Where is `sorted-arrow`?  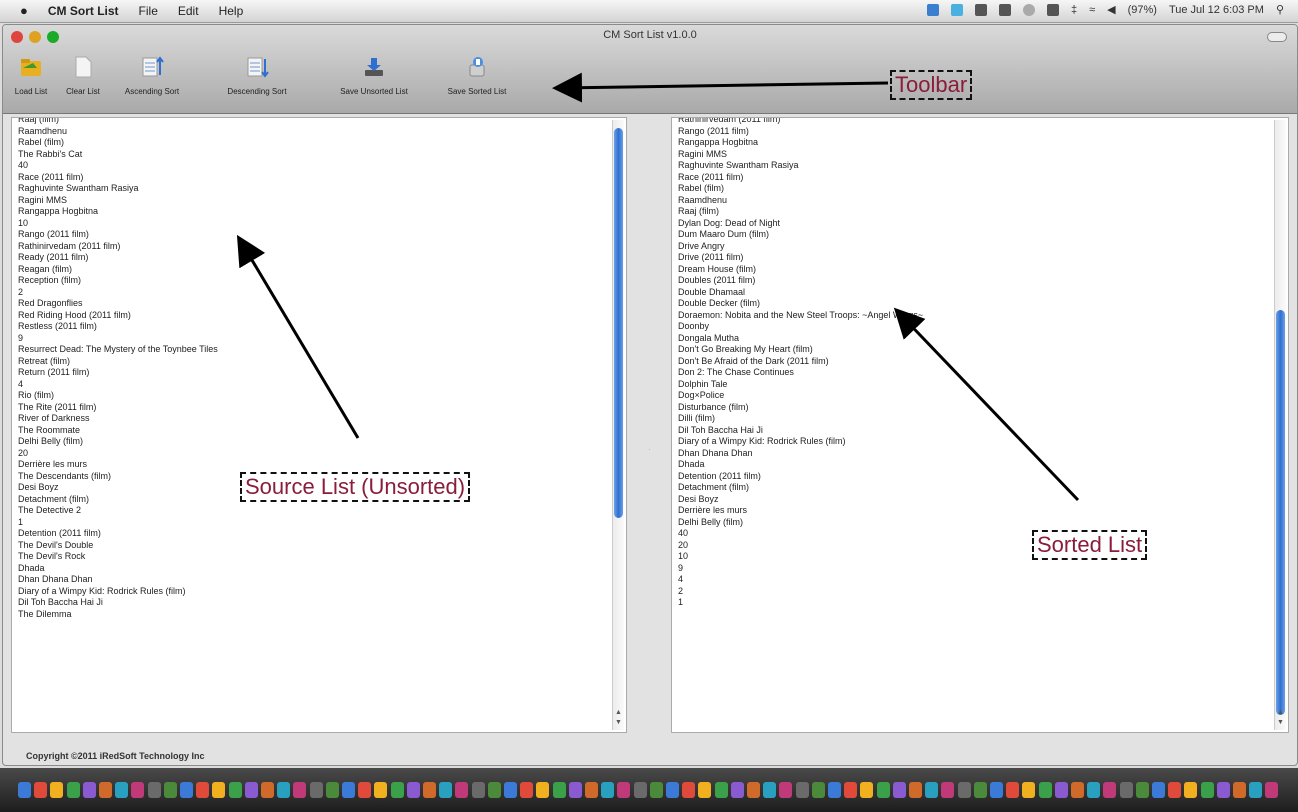
sorted-arrow is located at coordinates (986, 404).